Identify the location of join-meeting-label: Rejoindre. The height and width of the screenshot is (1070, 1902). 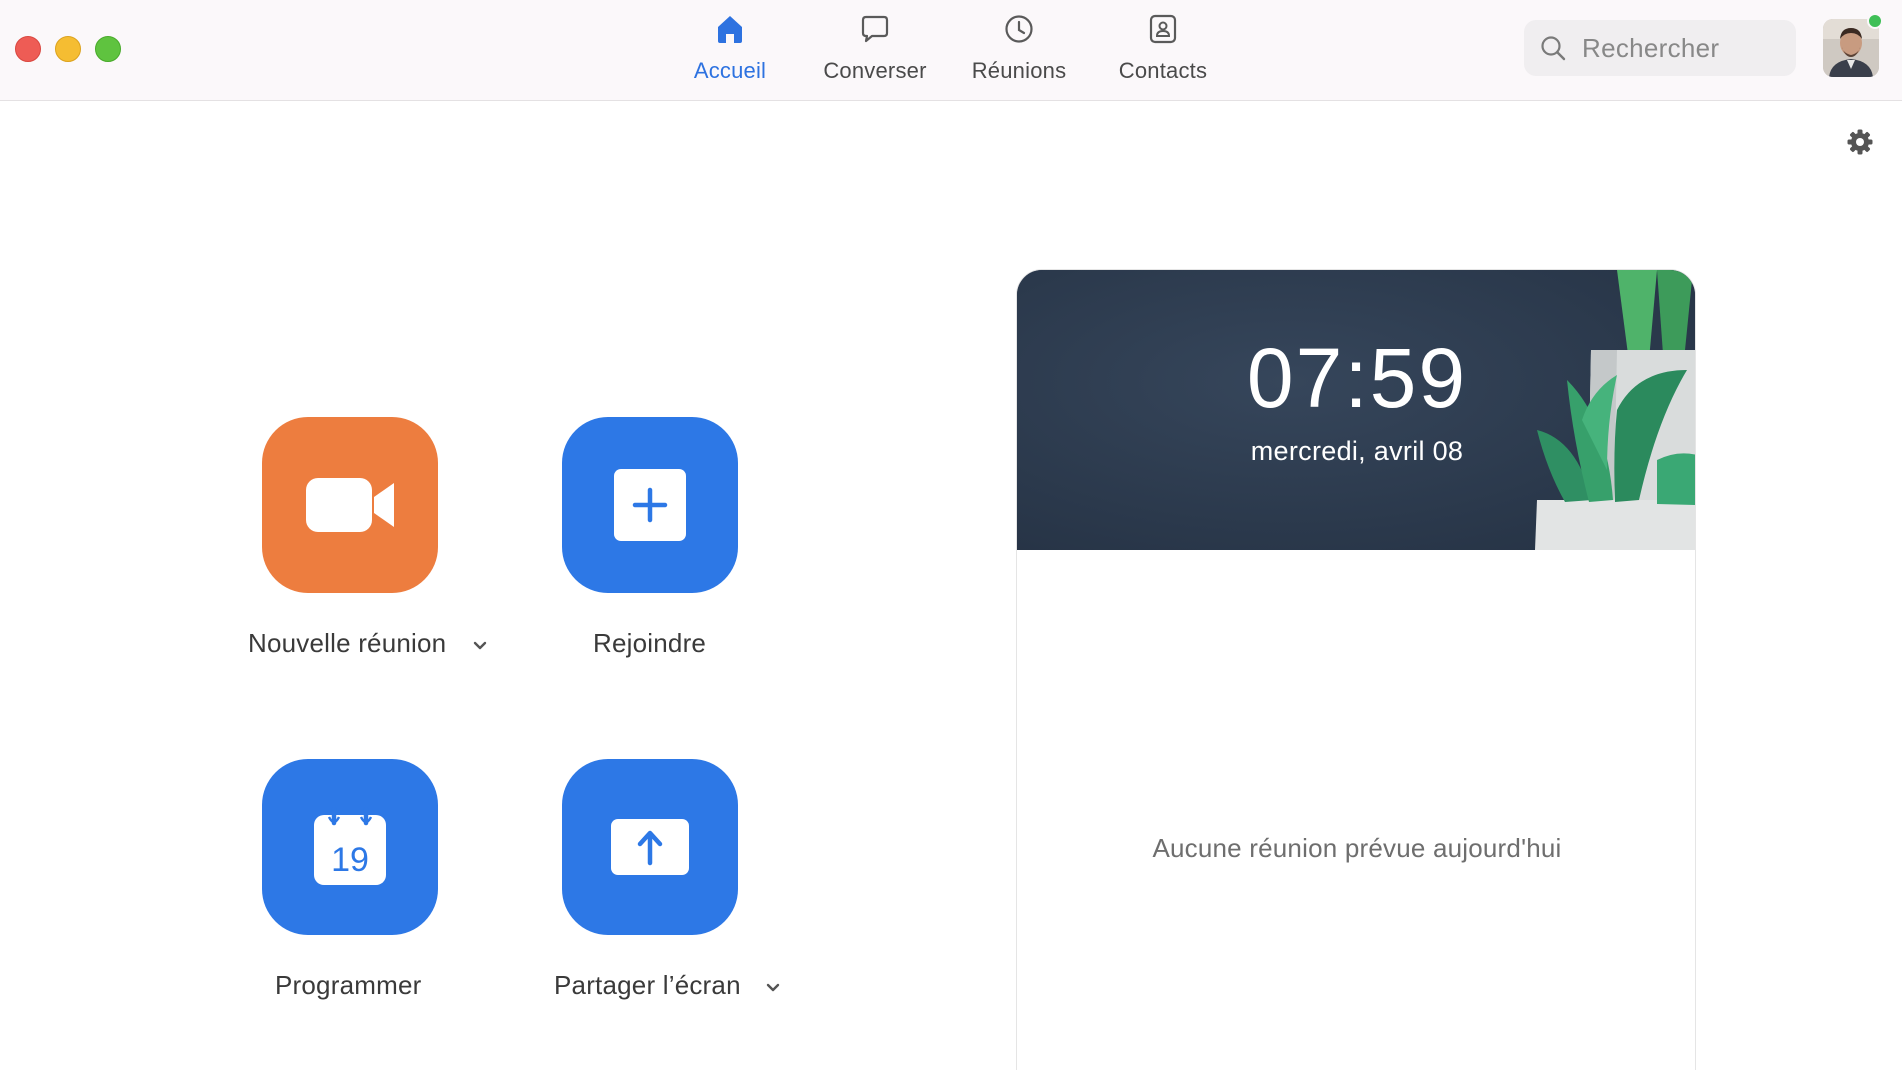
(650, 643).